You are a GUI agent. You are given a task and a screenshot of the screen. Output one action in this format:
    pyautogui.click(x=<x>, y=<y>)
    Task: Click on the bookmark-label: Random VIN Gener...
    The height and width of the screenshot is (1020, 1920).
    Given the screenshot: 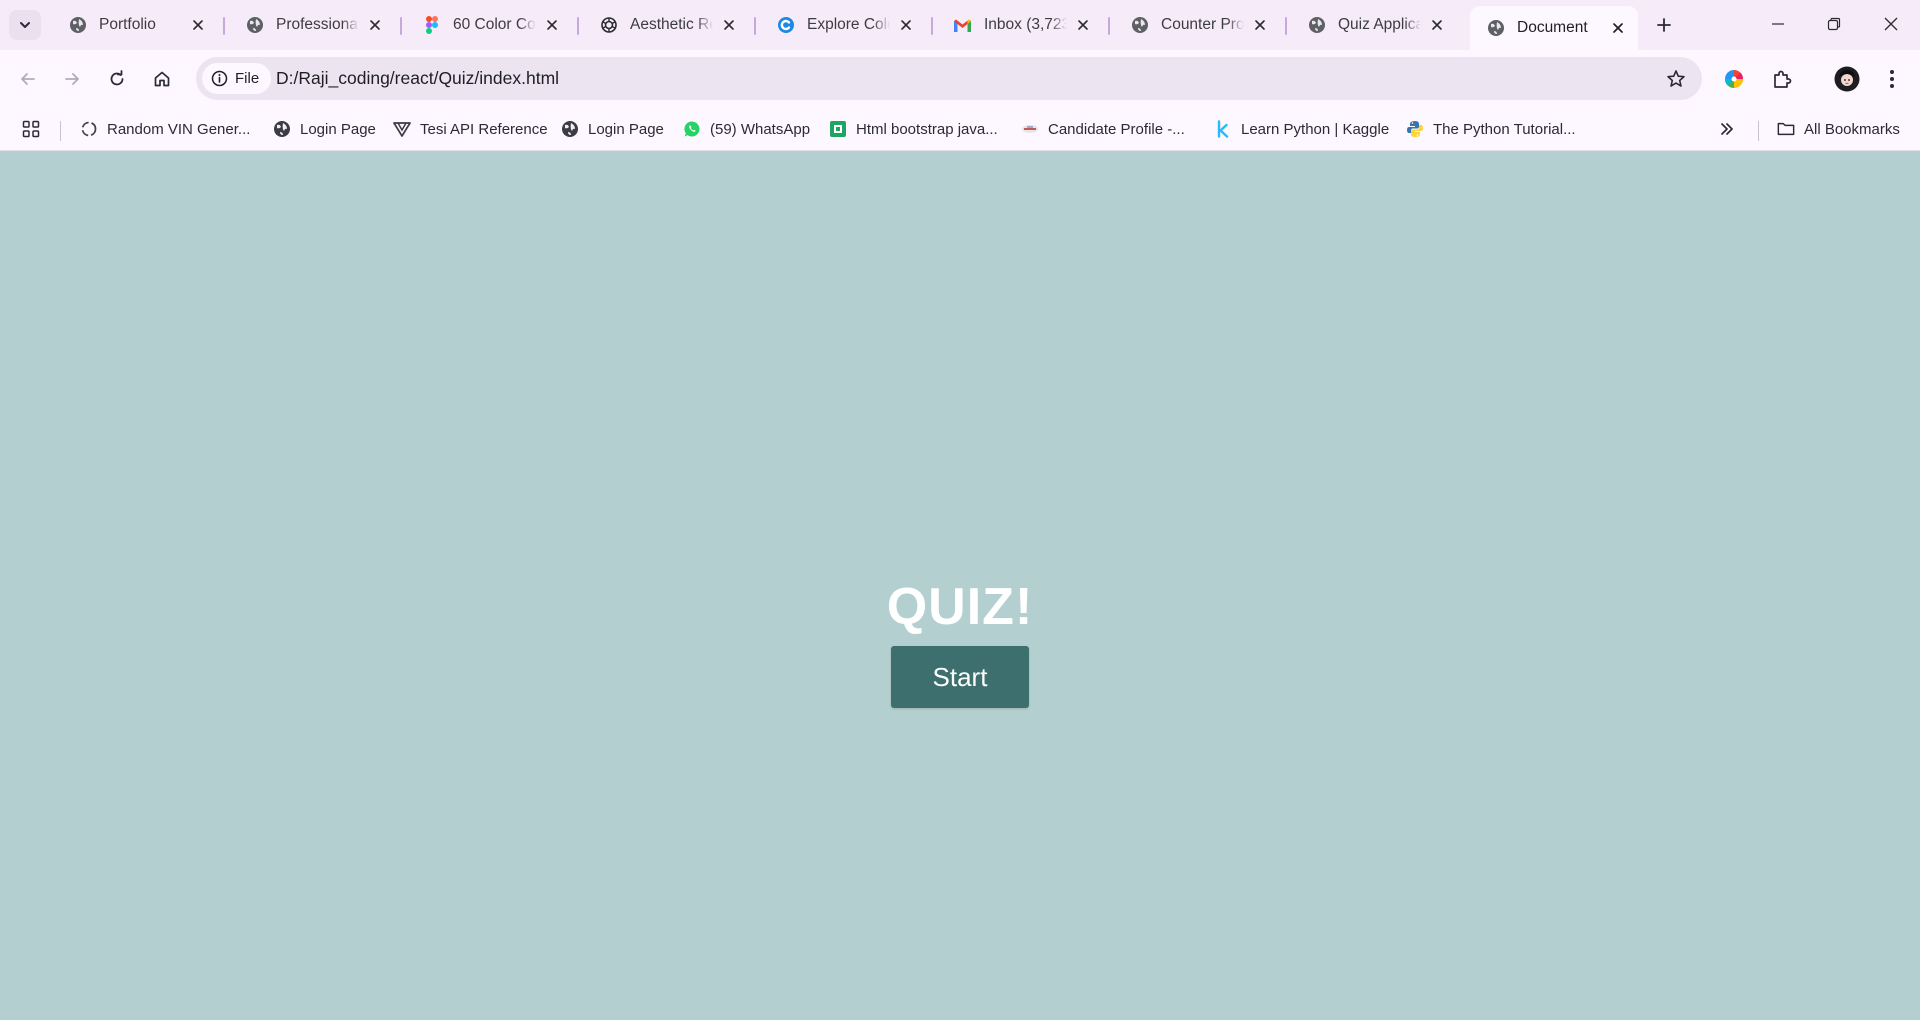 What is the action you would take?
    pyautogui.click(x=179, y=129)
    